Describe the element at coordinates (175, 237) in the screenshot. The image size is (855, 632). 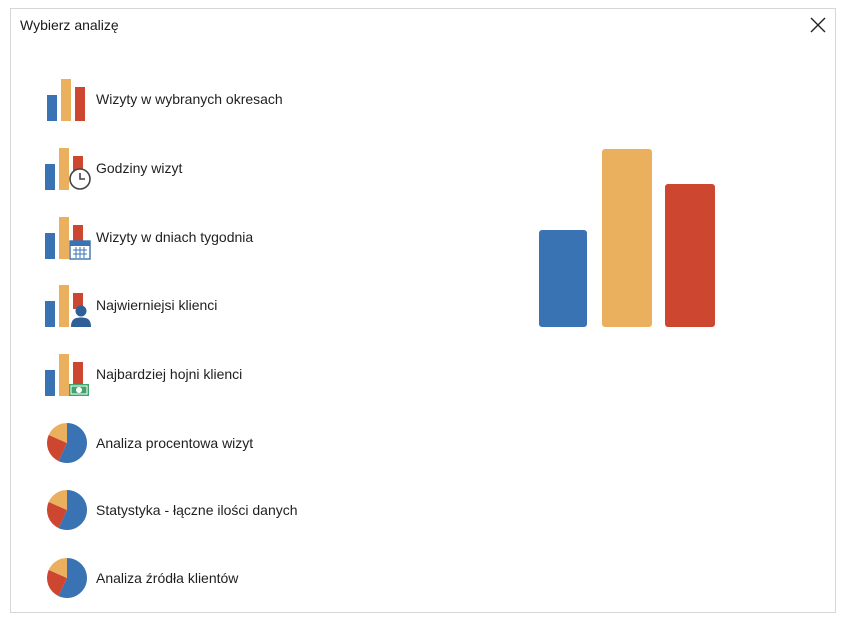
I see `analysis-item-label: Wizyty w dniach tygodnia` at that location.